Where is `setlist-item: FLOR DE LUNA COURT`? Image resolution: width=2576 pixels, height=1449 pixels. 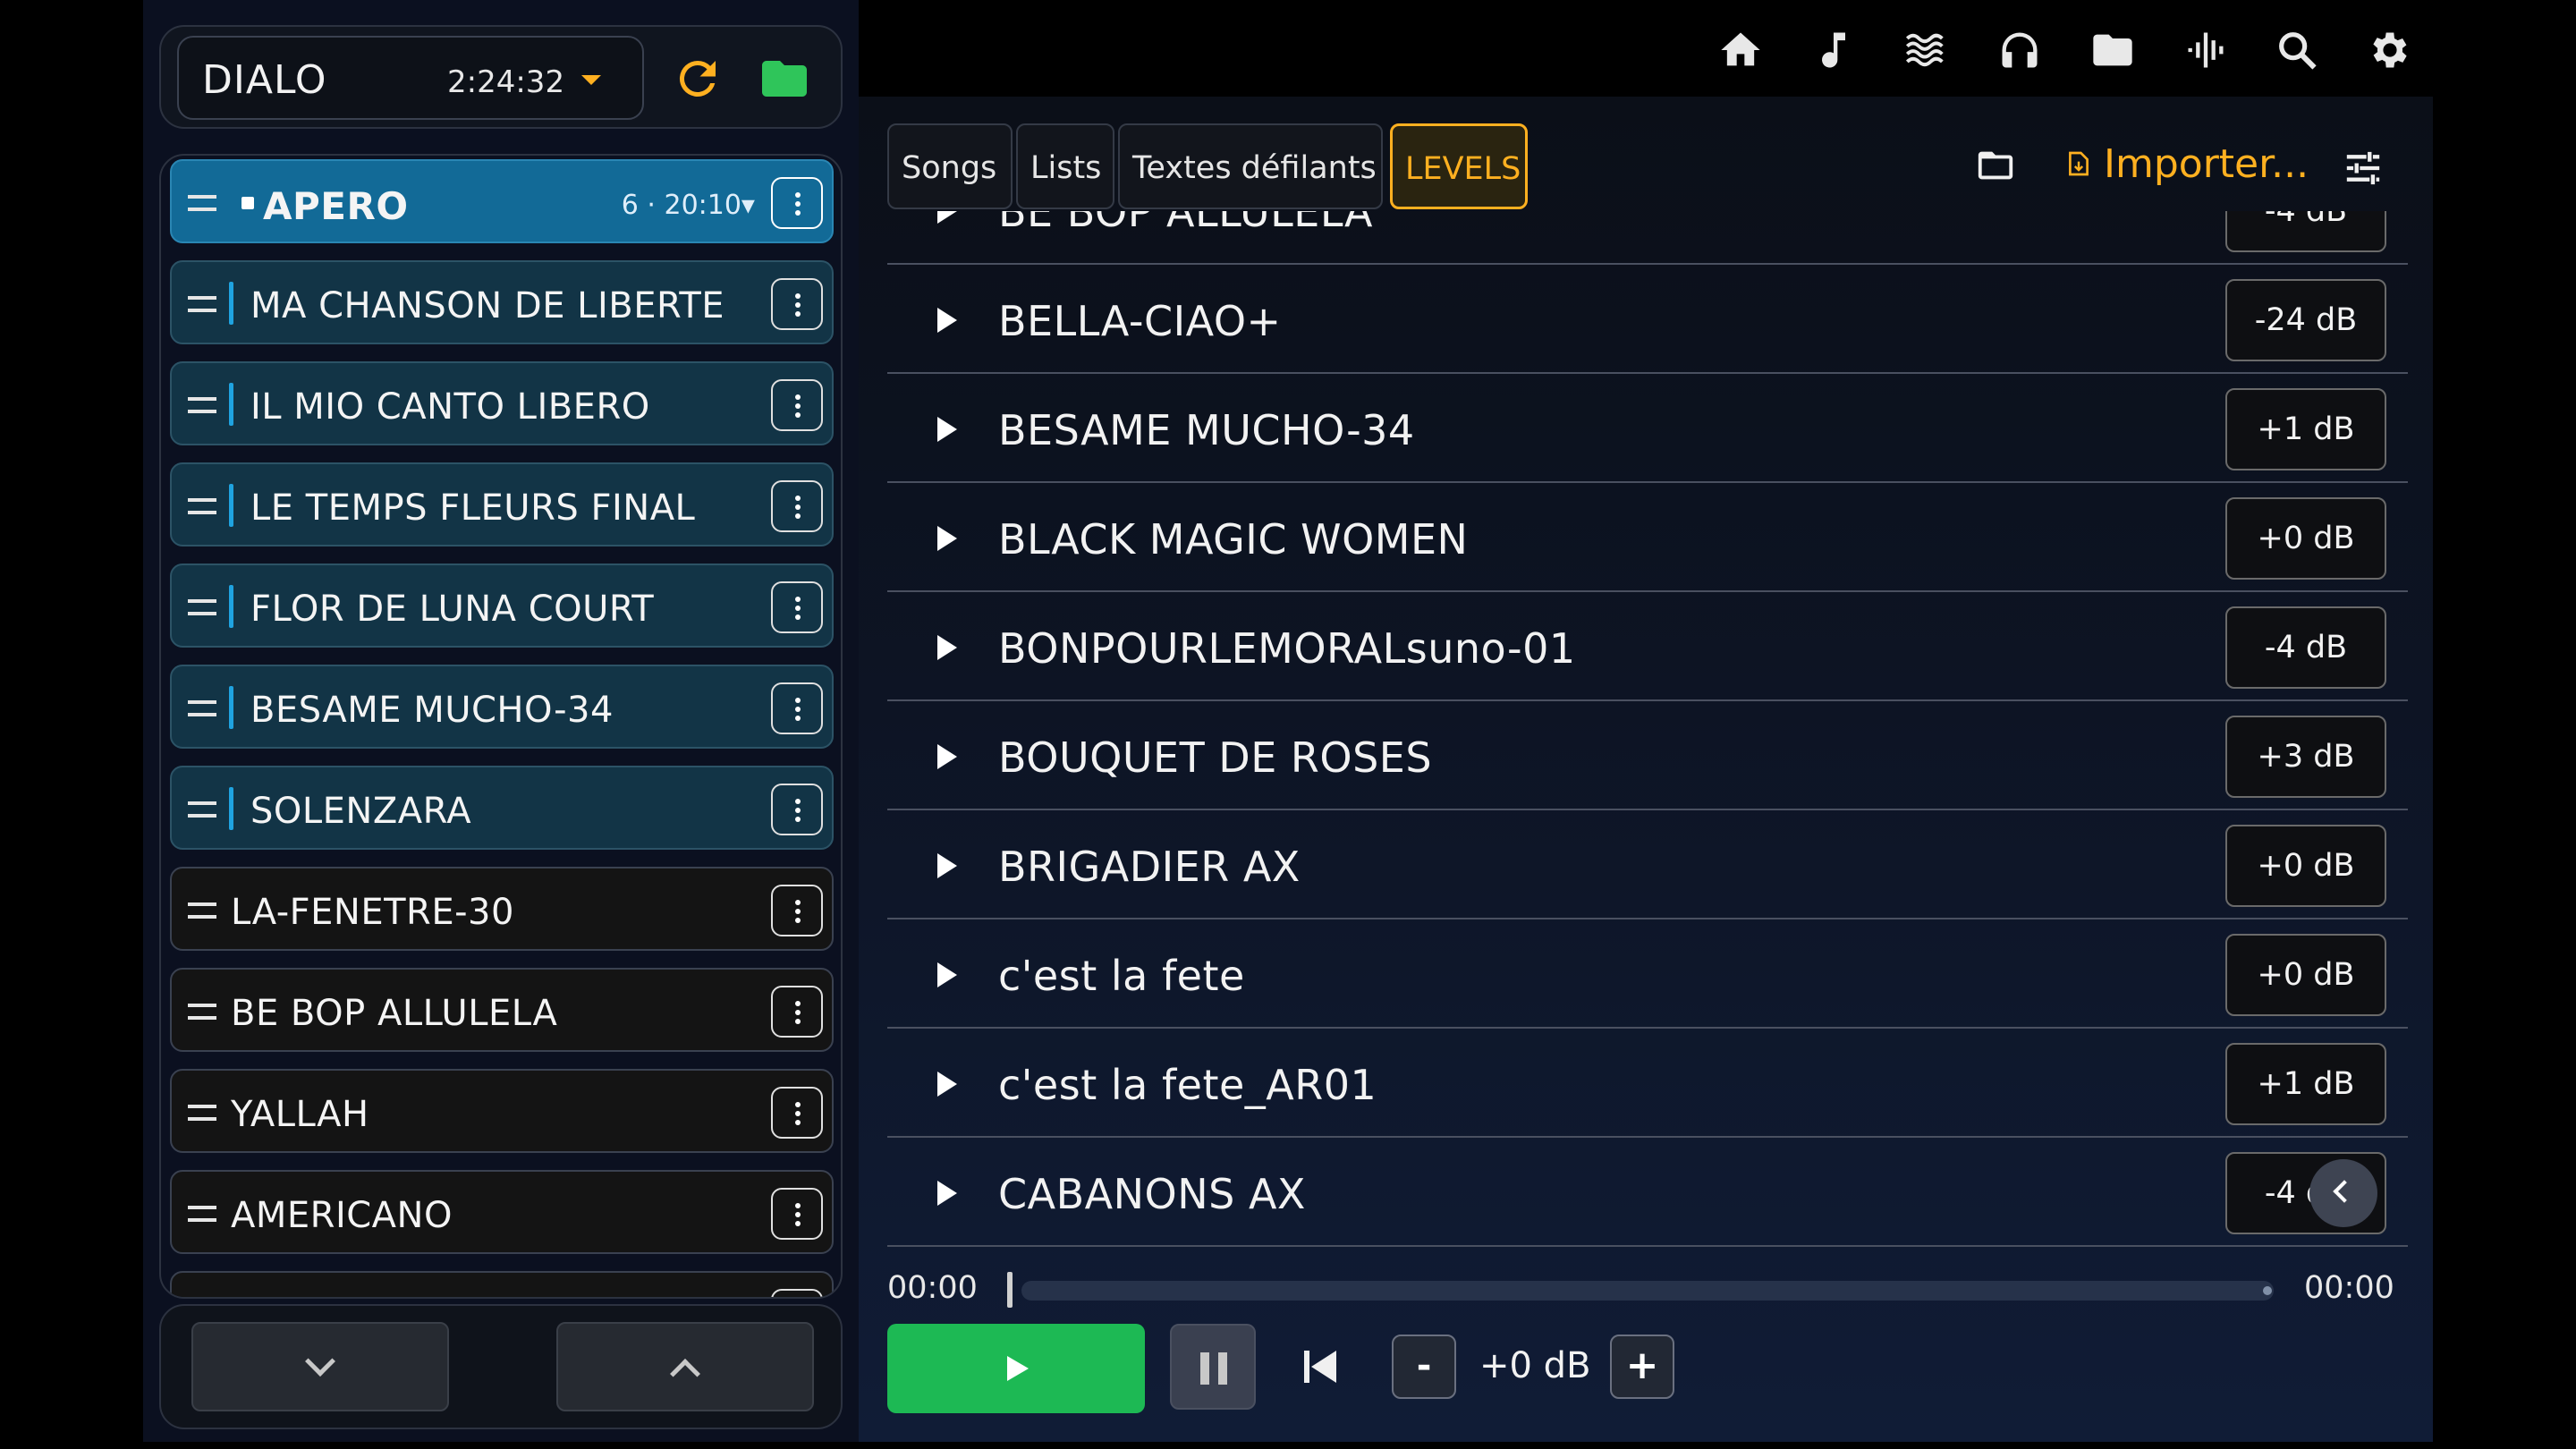
setlist-item: FLOR DE LUNA COURT is located at coordinates (502, 606).